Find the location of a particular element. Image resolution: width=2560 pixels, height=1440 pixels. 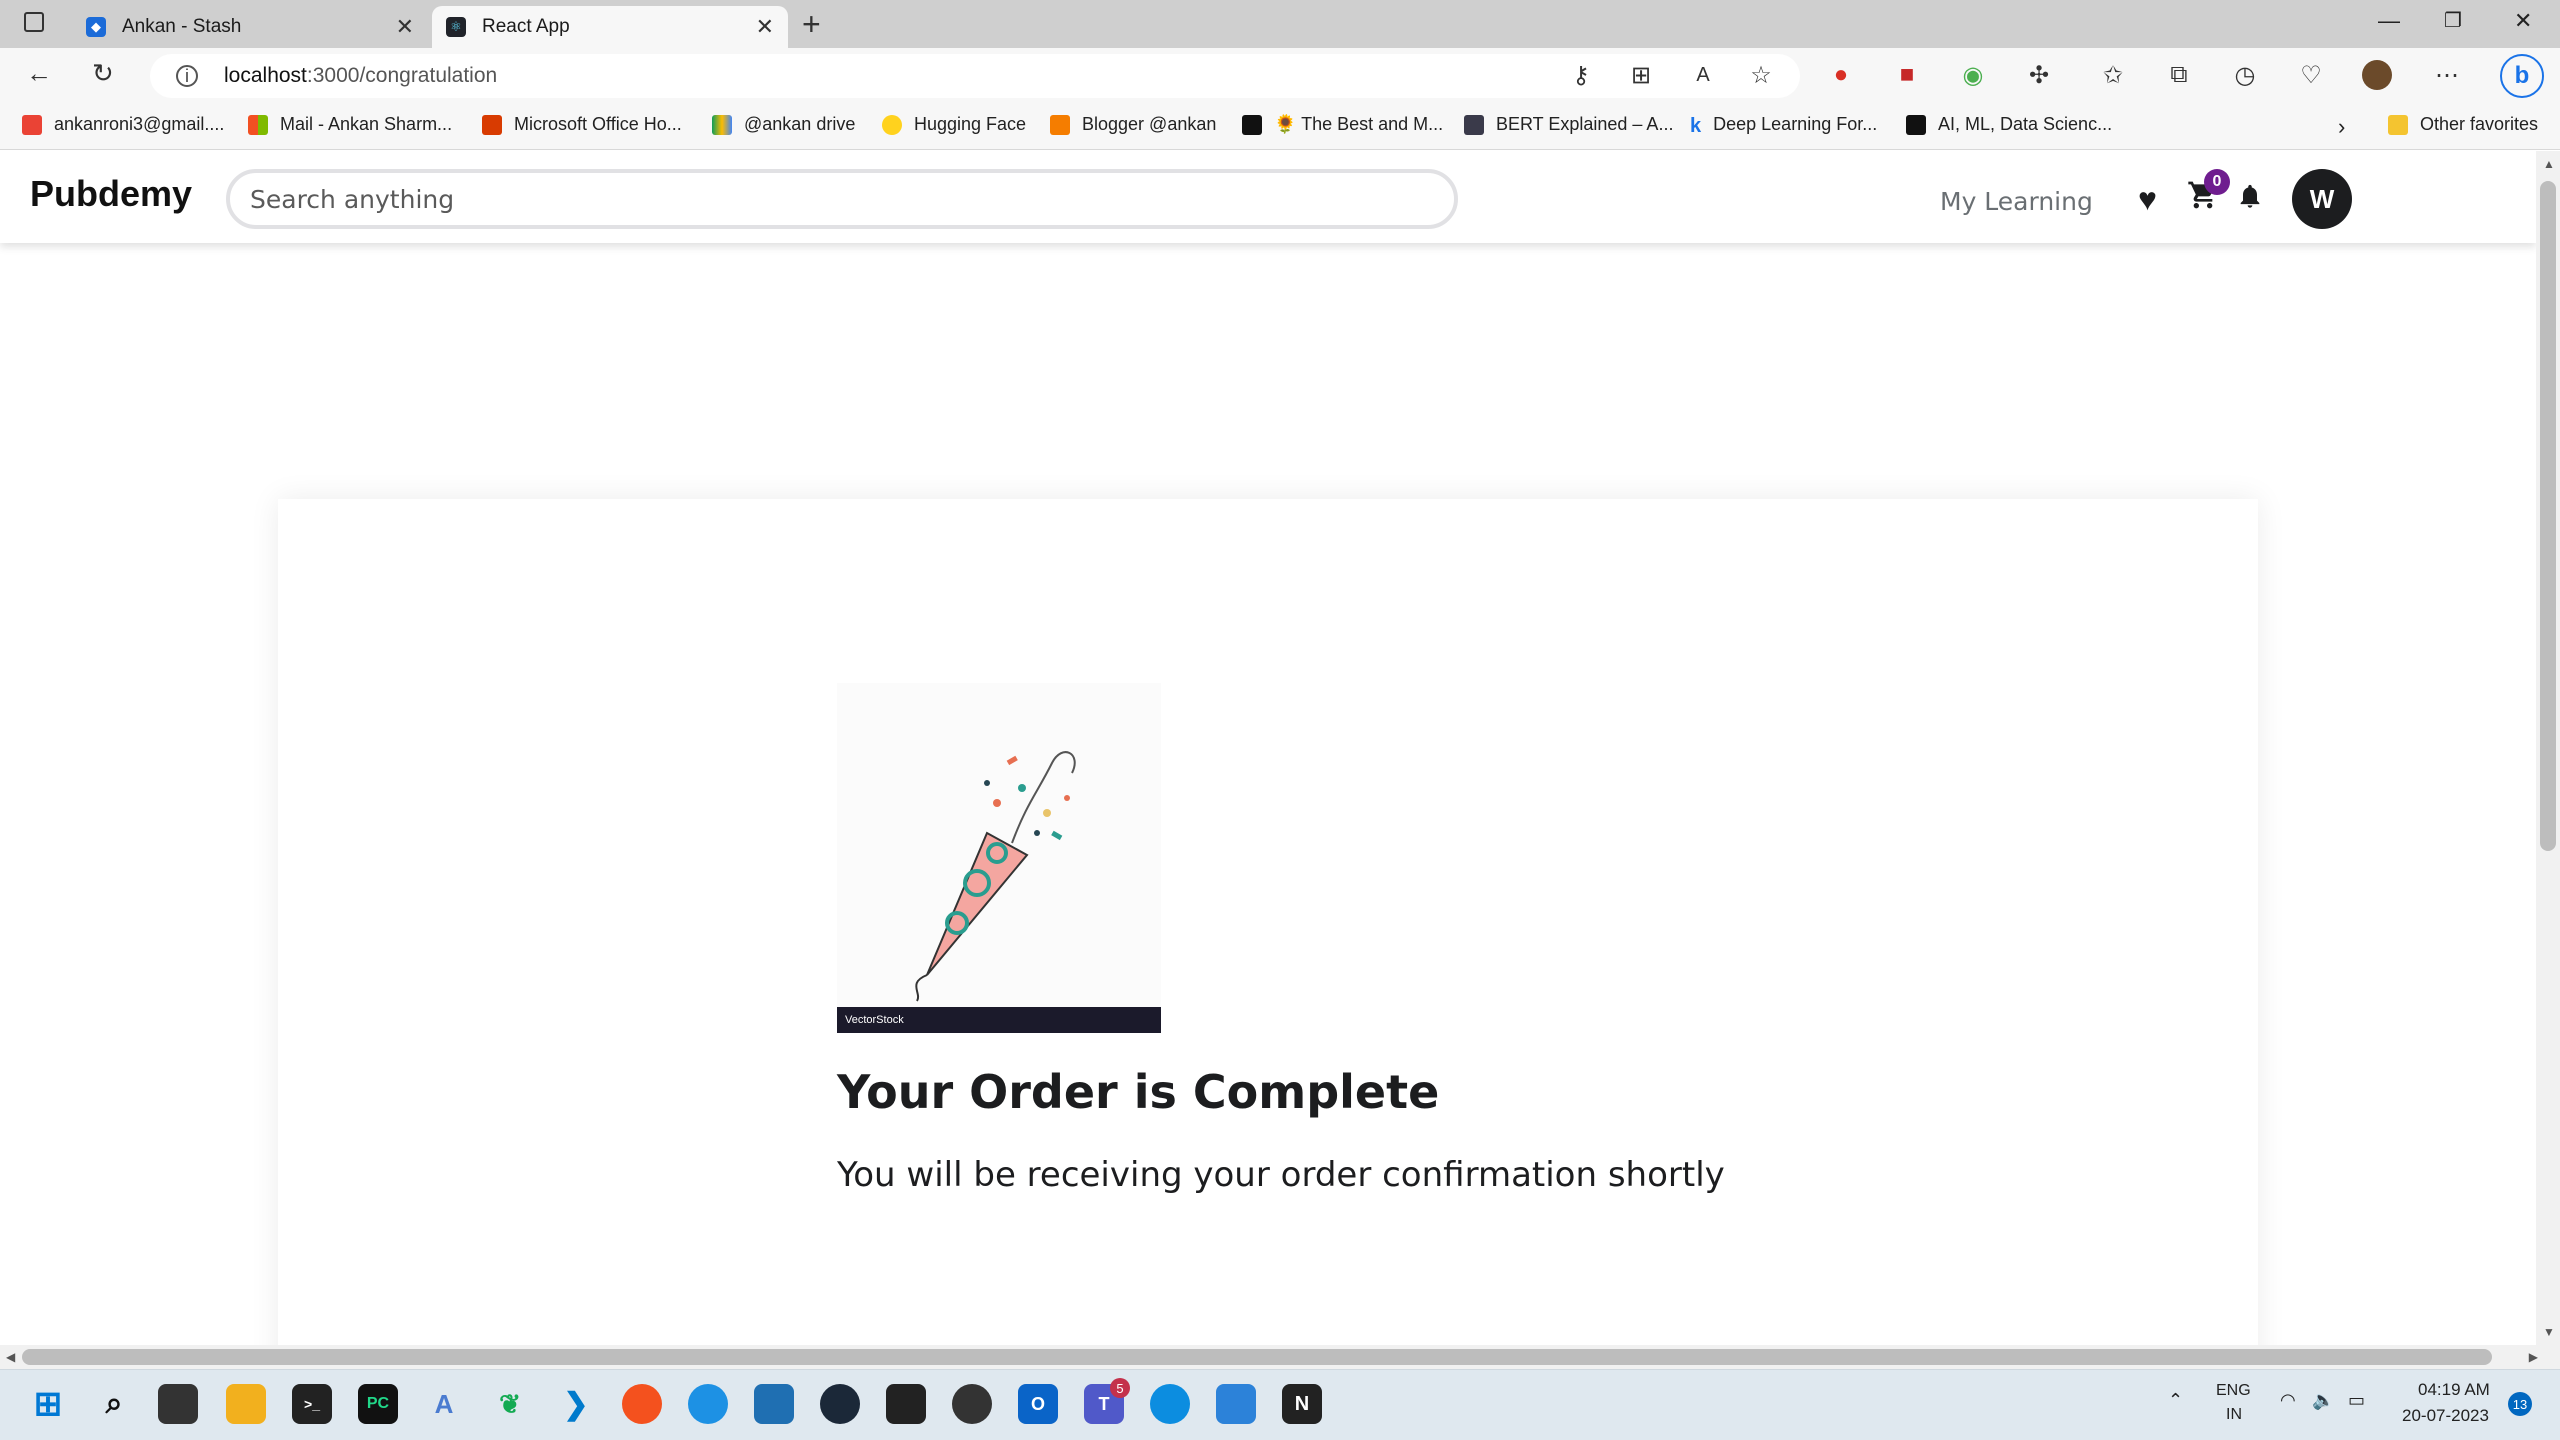

history-icon: ◷ is located at coordinates (2245, 75).